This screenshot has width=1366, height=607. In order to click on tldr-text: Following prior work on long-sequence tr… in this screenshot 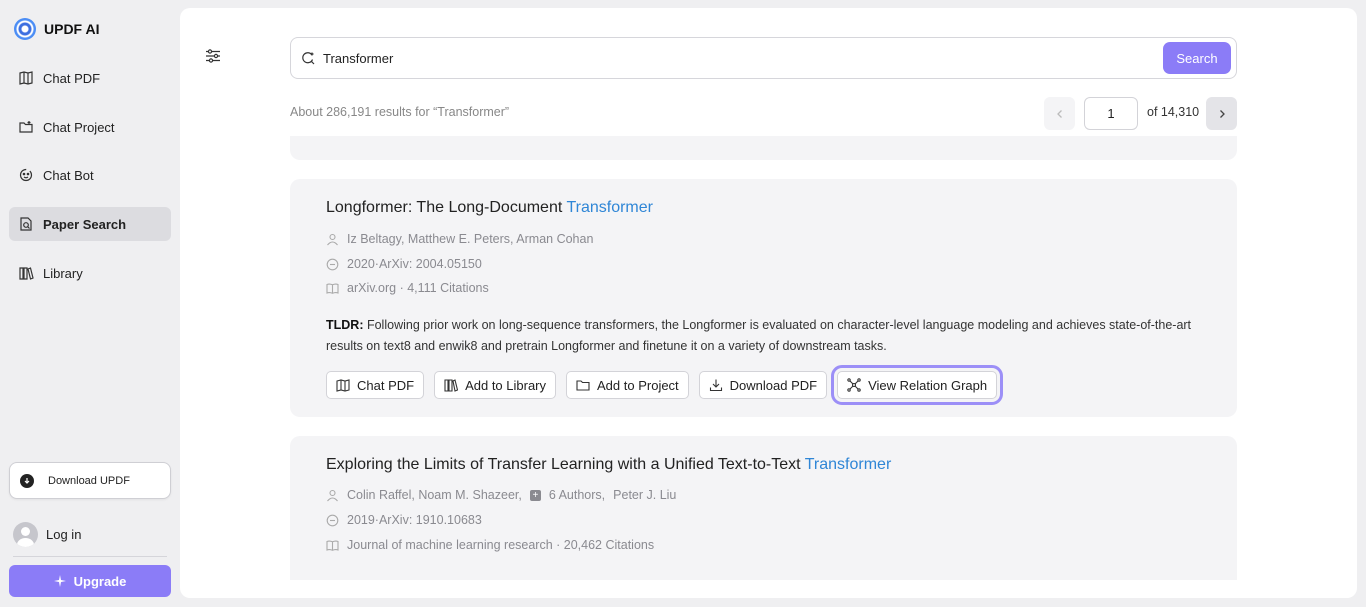, I will do `click(759, 335)`.